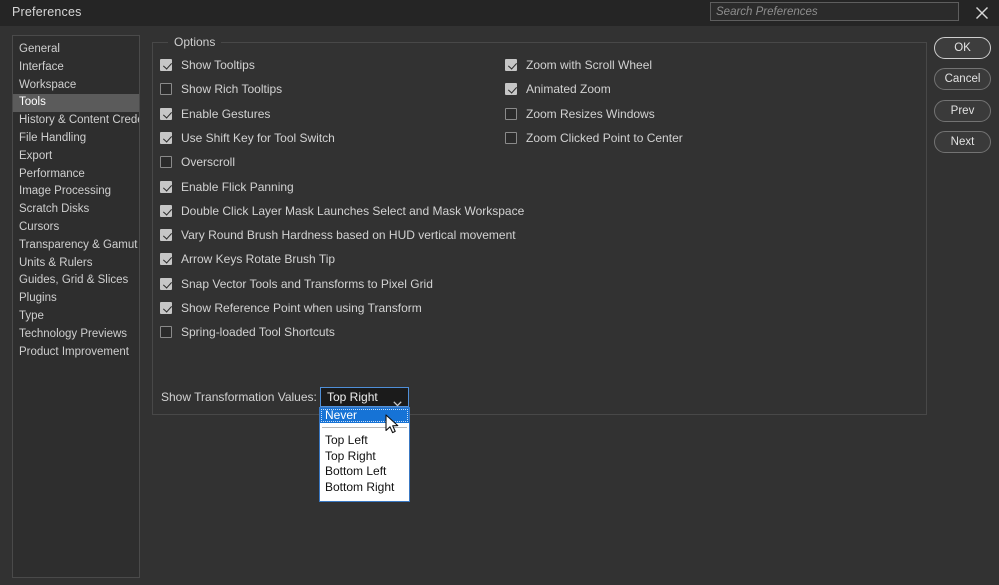  Describe the element at coordinates (76, 246) in the screenshot. I see `sidebar-item-transparency-gamut: Transparency & Gamut` at that location.